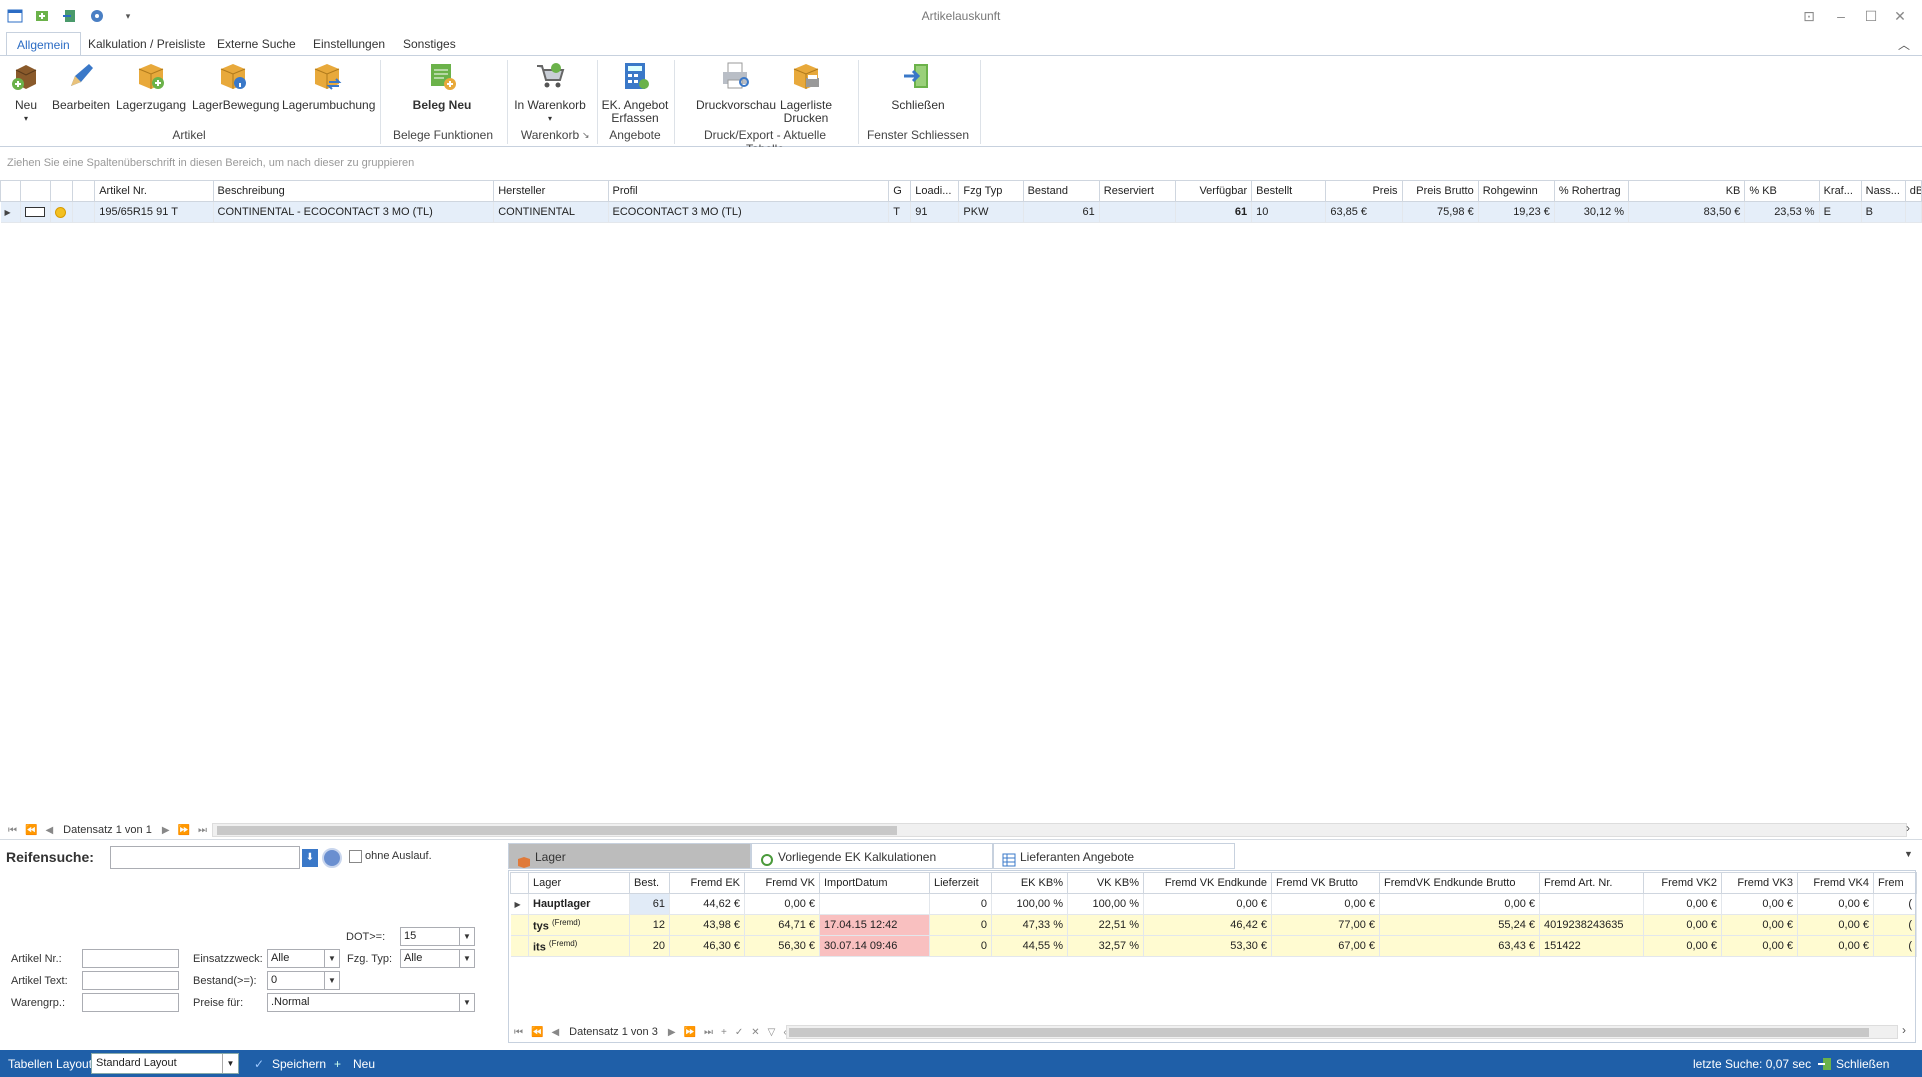  Describe the element at coordinates (49, 830) in the screenshot. I see `nav-prev-icon: ◀` at that location.